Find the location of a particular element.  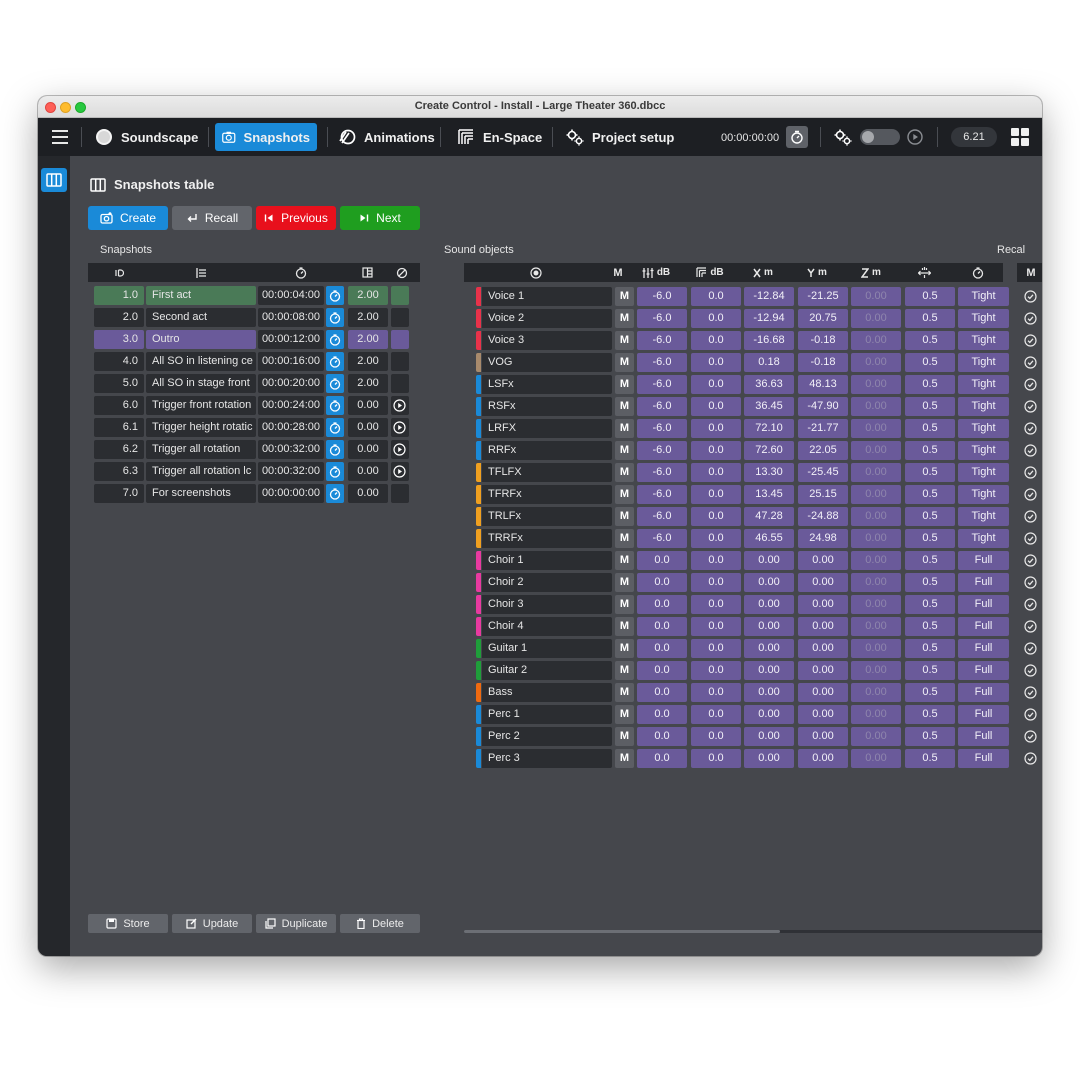

sound-object-name: Perc 3 is located at coordinates (547, 758).